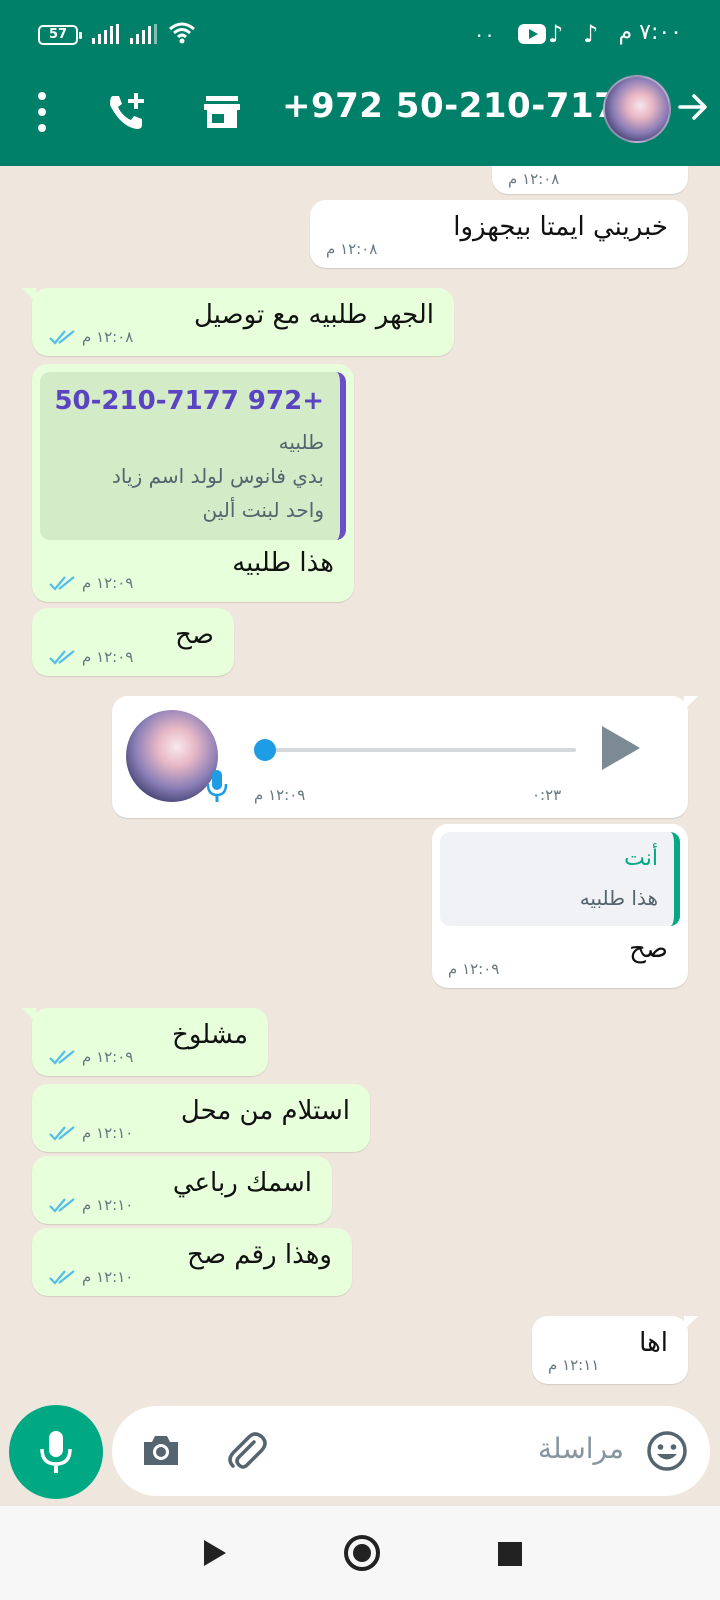 The image size is (720, 1600). I want to click on quoted-line: واحد لبنت ألين, so click(263, 510).